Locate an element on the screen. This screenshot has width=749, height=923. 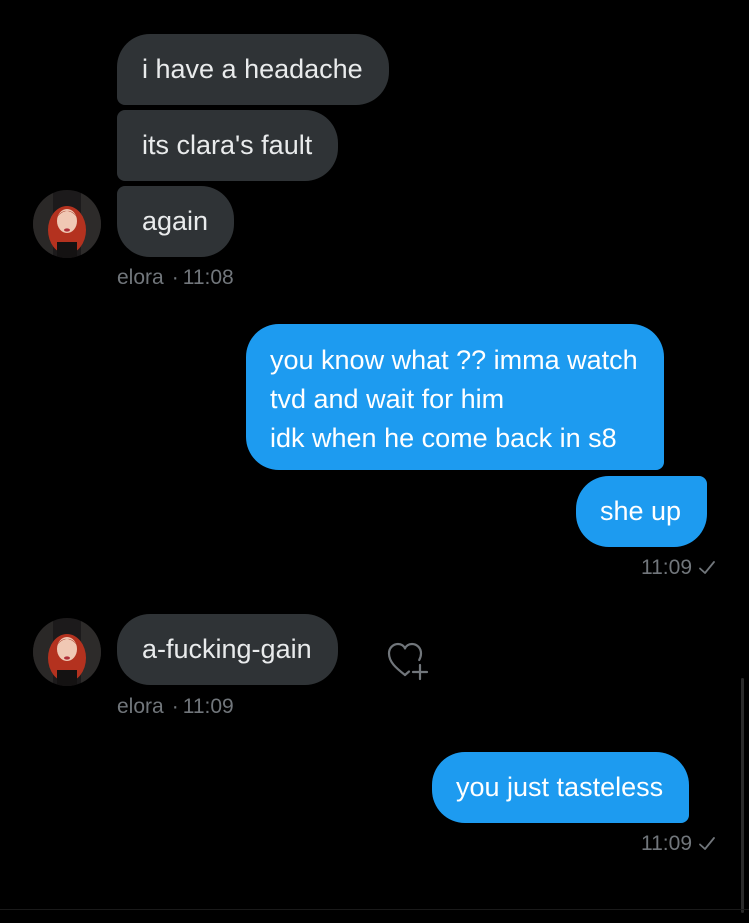
scrollbar is located at coordinates (742, 795).